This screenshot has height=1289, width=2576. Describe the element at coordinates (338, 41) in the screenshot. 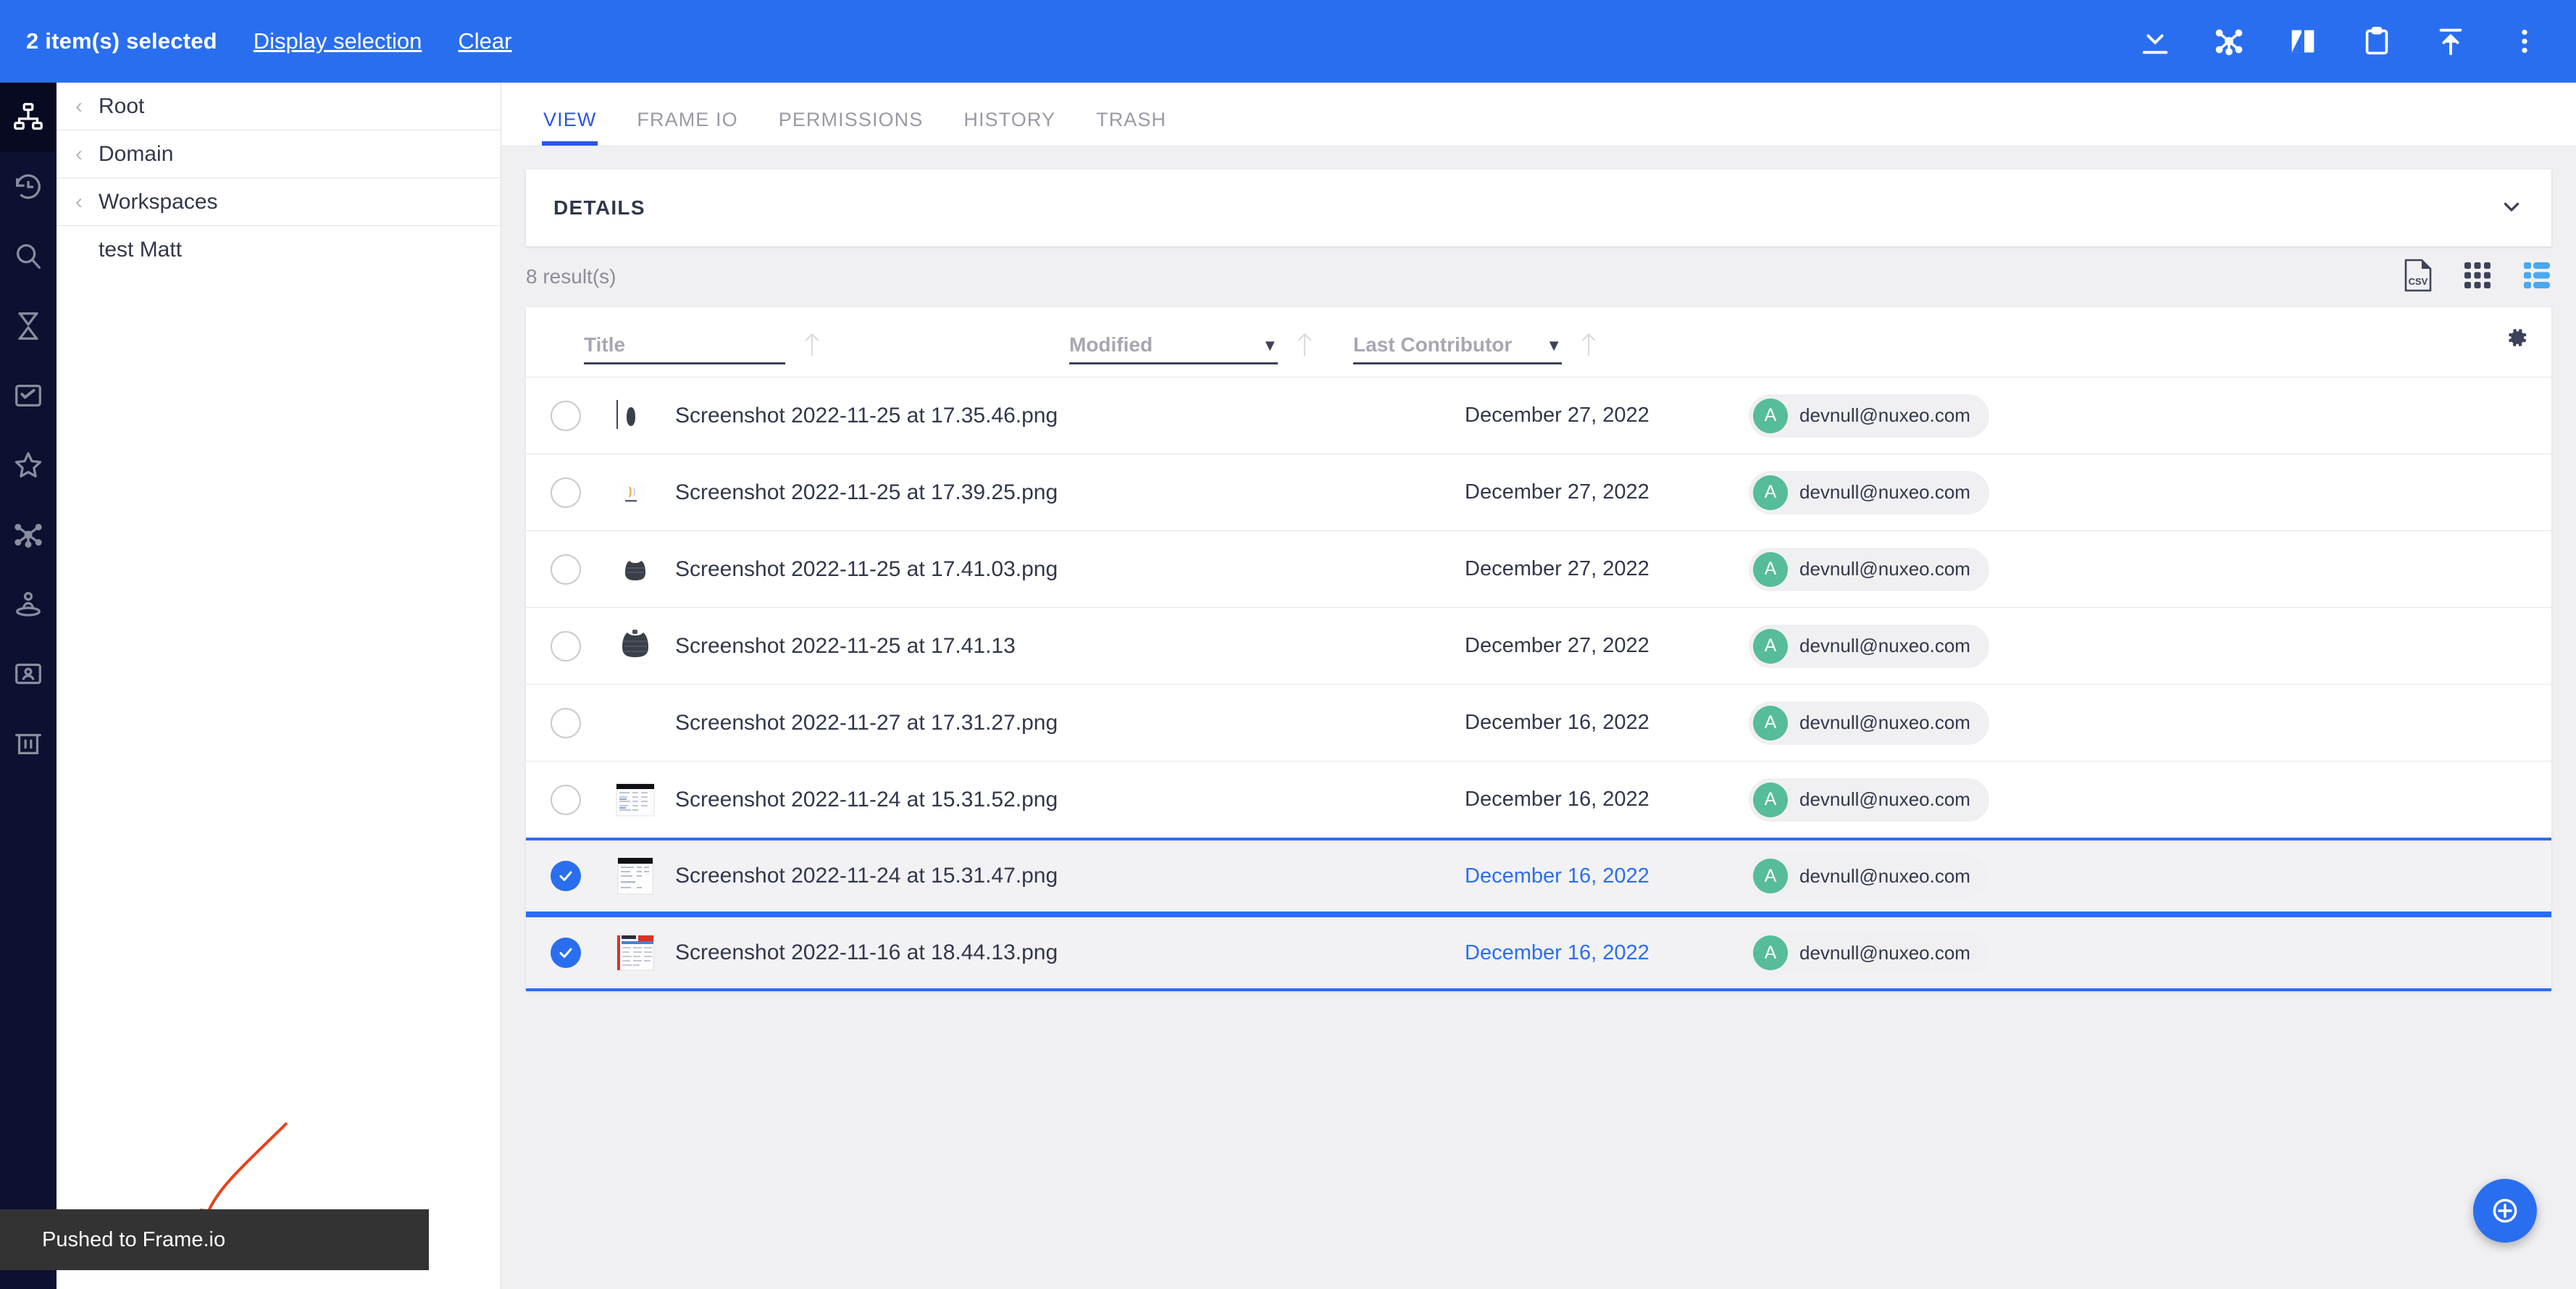

I see `display-selection-link: Display selection` at that location.